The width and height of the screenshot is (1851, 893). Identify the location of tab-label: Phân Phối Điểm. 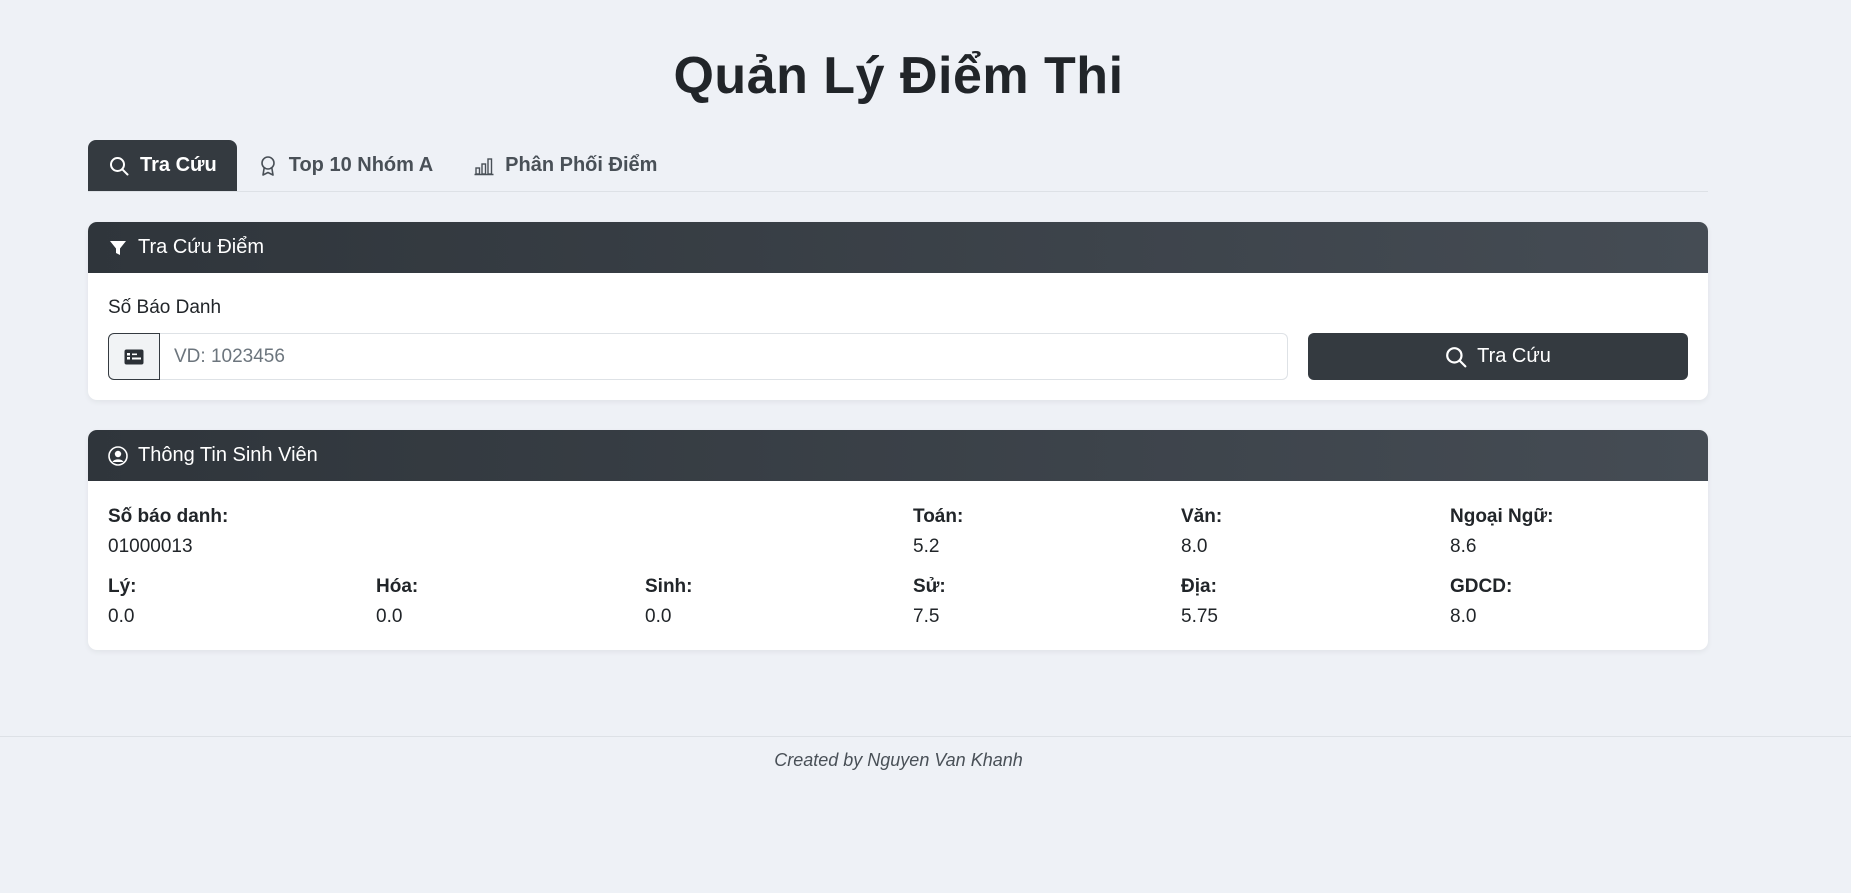
(581, 165).